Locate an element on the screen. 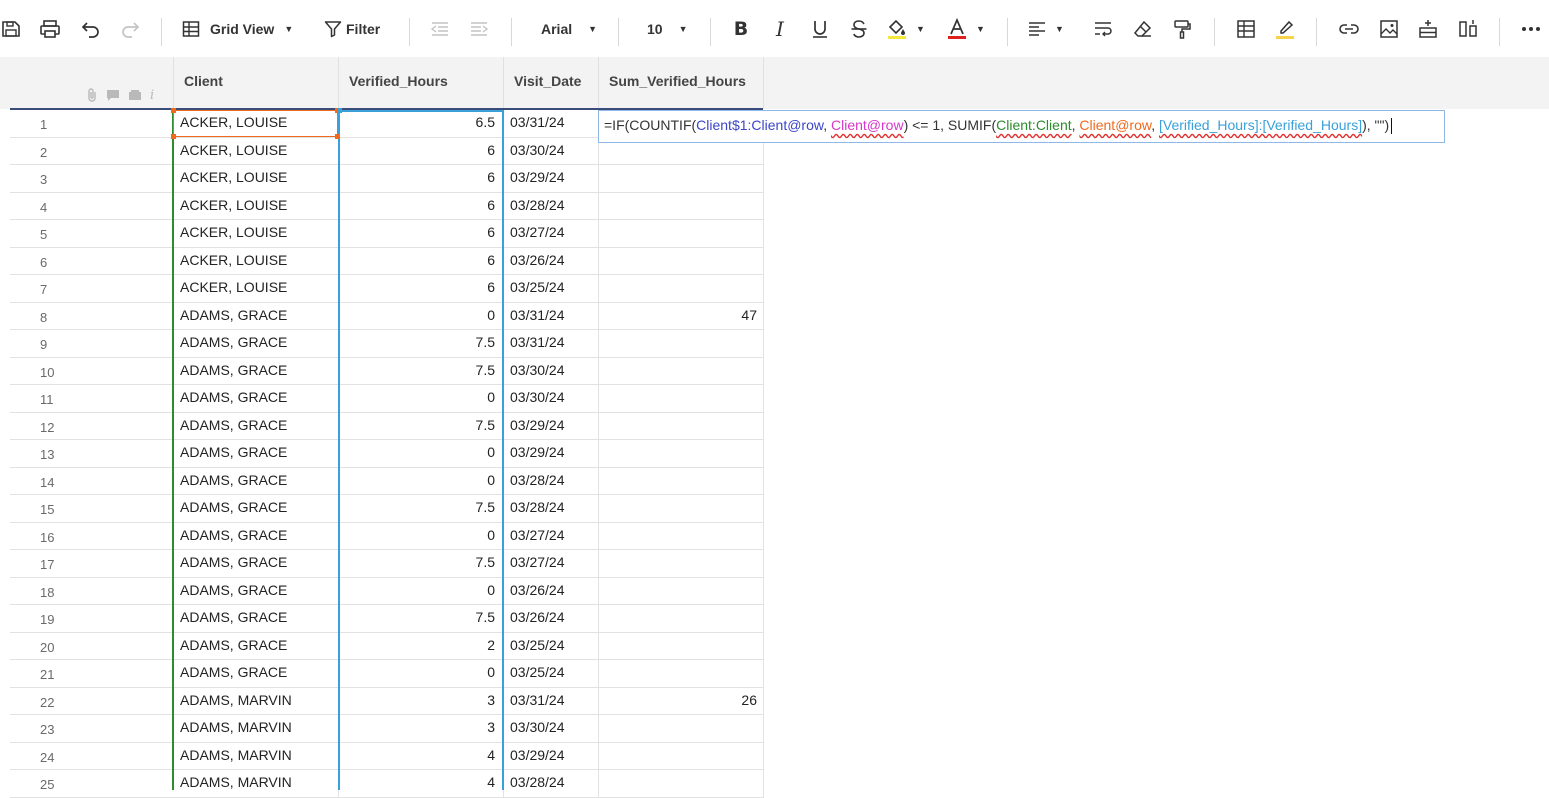 The height and width of the screenshot is (798, 1549). align-dropdown: ▼ is located at coordinates (1050, 28).